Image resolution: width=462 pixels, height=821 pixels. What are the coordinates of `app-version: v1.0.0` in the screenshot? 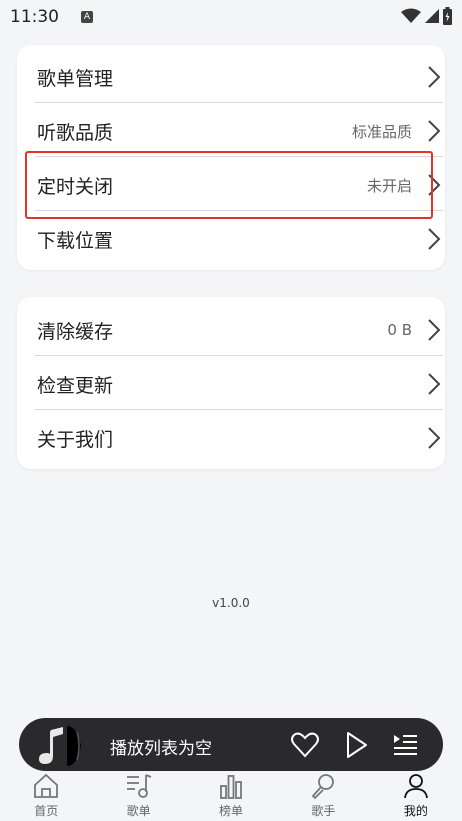 It's located at (231, 603).